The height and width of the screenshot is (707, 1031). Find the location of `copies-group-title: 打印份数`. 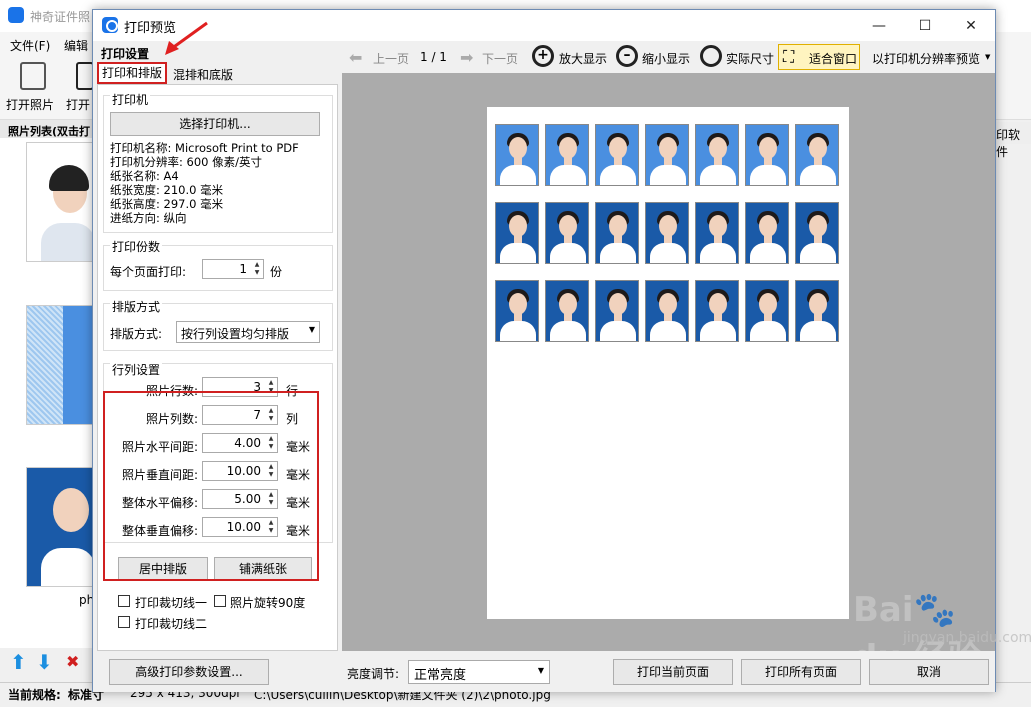

copies-group-title: 打印份数 is located at coordinates (136, 246).